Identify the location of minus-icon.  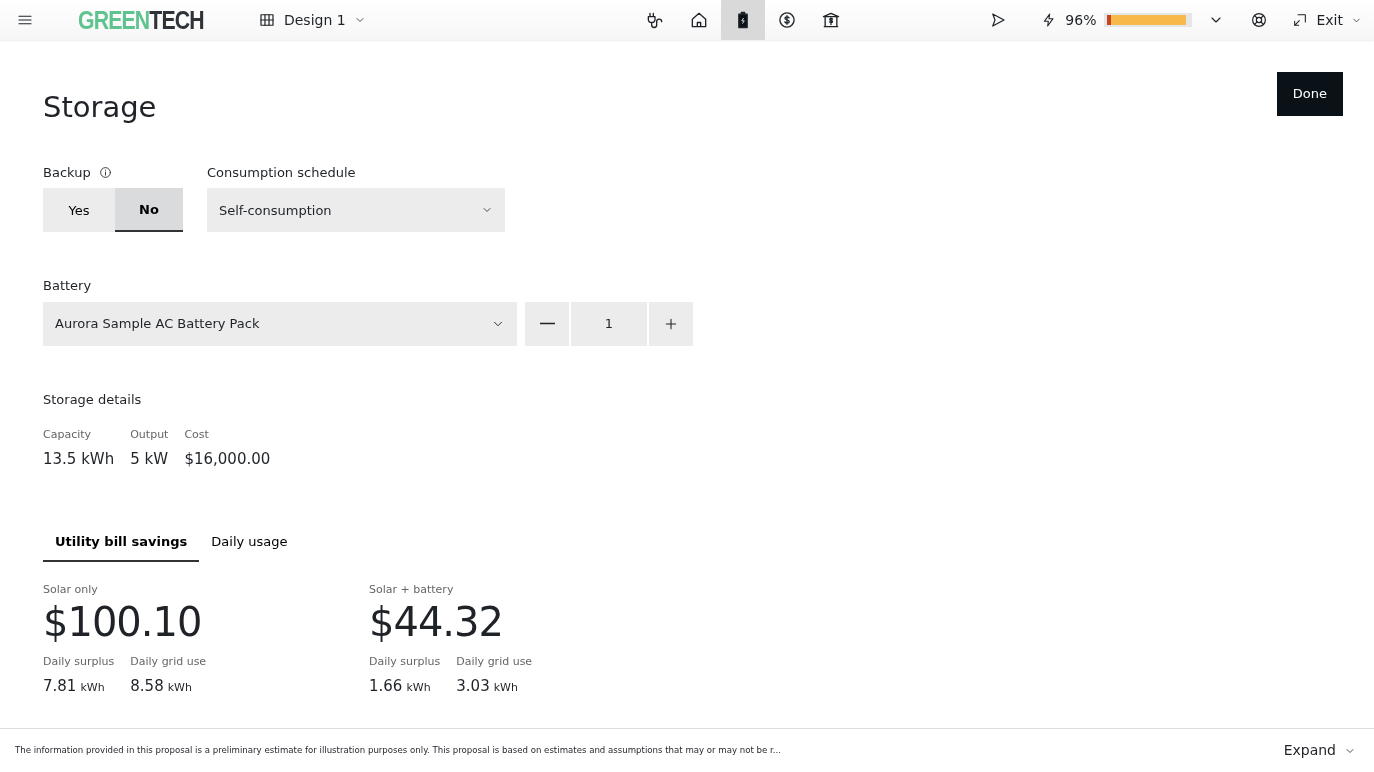
(547, 324).